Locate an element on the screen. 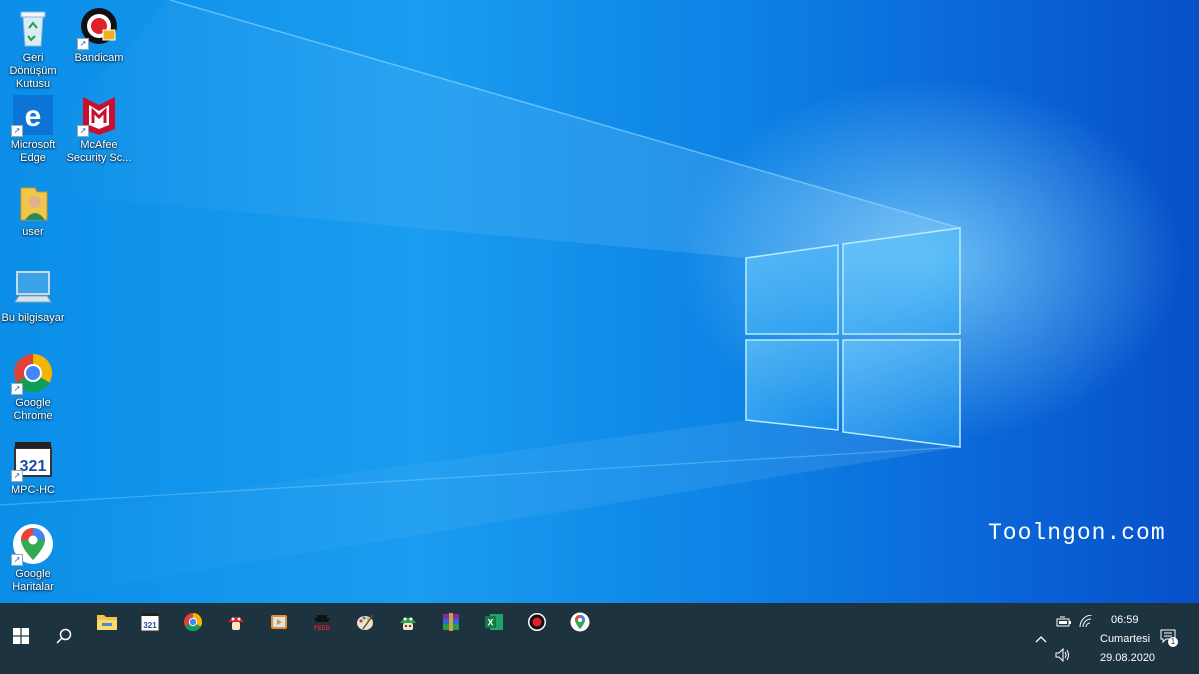 This screenshot has height=674, width=1199. action-center-button: 1 is located at coordinates (1172, 640).